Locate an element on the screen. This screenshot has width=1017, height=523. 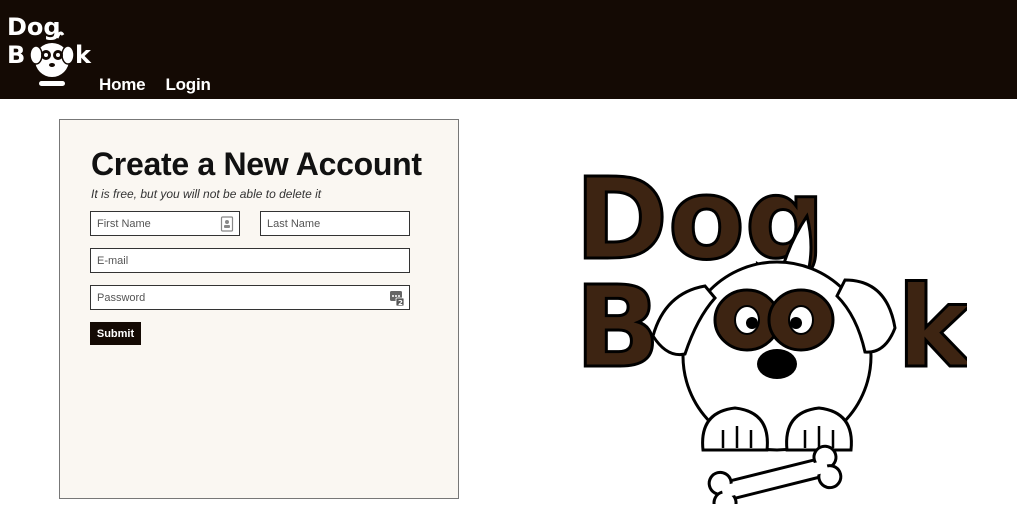
nav-home-link: Home is located at coordinates (122, 85).